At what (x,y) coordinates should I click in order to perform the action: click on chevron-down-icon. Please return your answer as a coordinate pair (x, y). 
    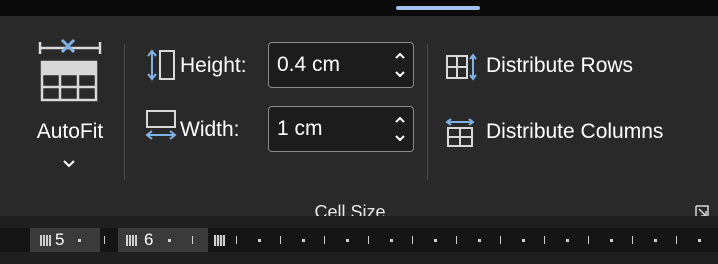
    Looking at the image, I should click on (69, 165).